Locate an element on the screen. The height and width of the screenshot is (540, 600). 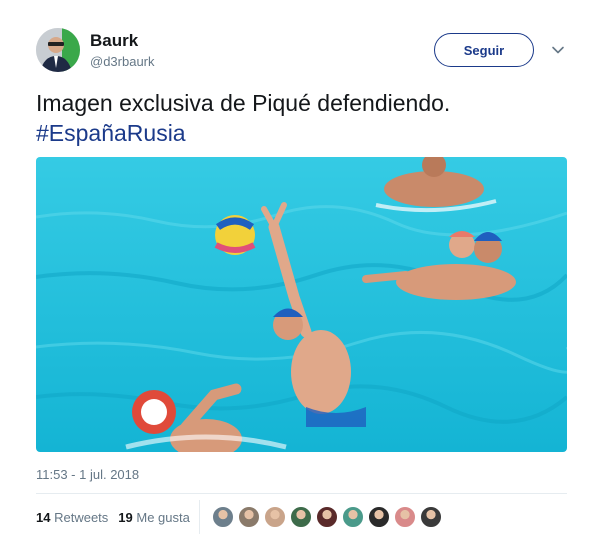
likes-label: Me gusta is located at coordinates (163, 517).